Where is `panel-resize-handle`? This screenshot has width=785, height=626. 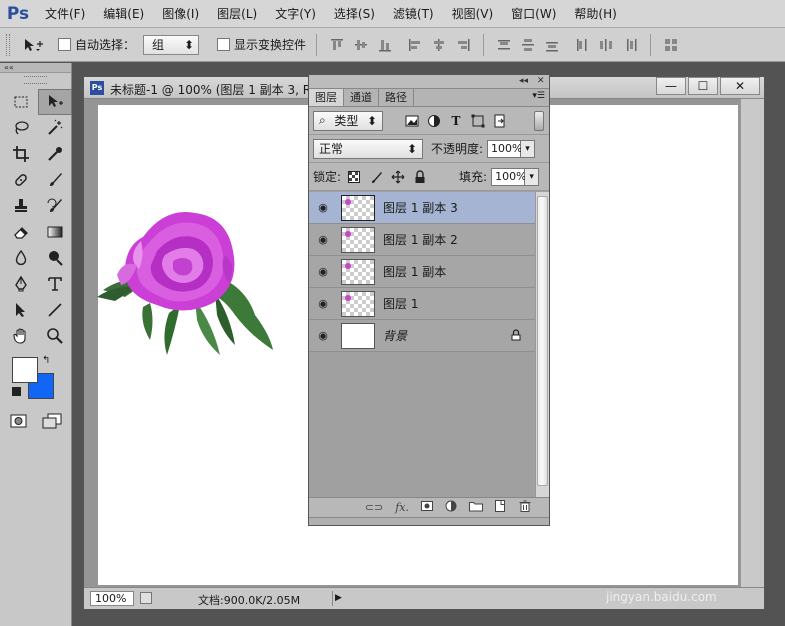
panel-resize-handle is located at coordinates (429, 521).